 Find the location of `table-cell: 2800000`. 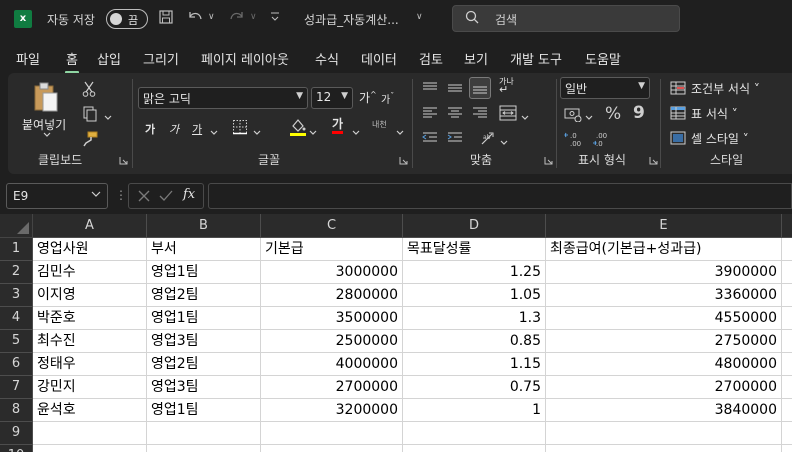

table-cell: 2800000 is located at coordinates (332, 295).